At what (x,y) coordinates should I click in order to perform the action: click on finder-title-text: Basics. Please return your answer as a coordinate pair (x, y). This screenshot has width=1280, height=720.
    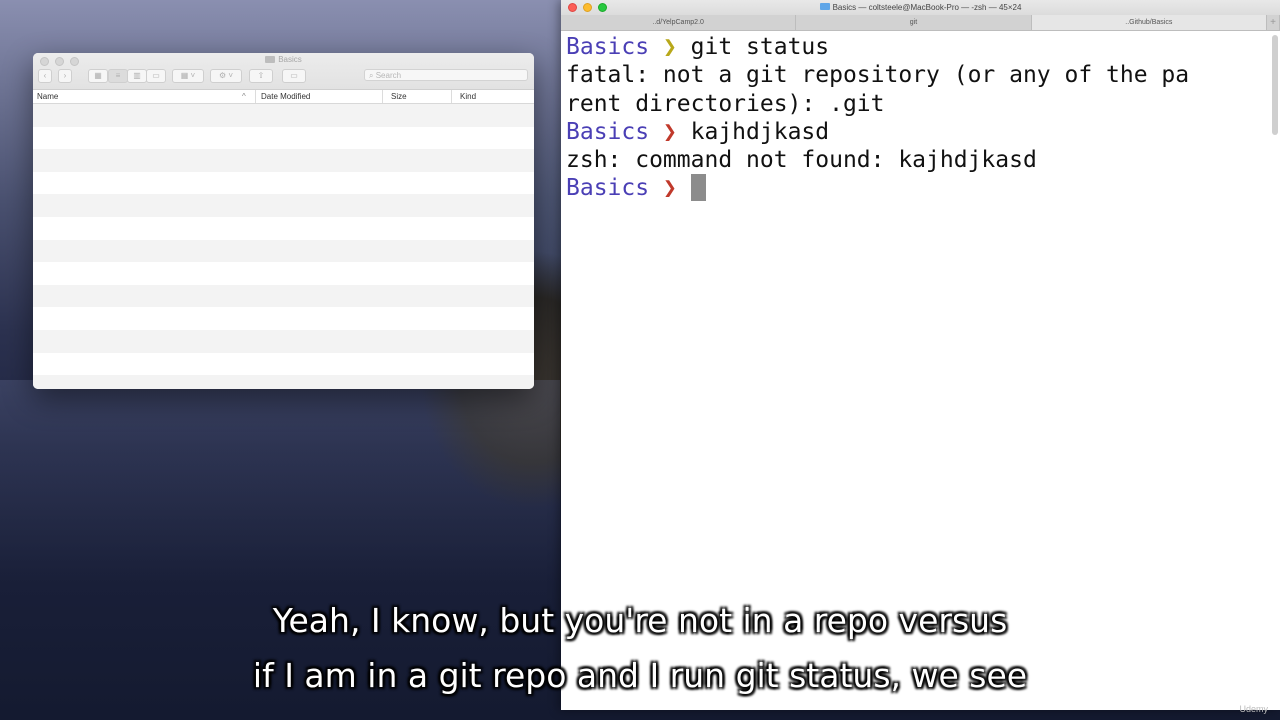
    Looking at the image, I should click on (290, 59).